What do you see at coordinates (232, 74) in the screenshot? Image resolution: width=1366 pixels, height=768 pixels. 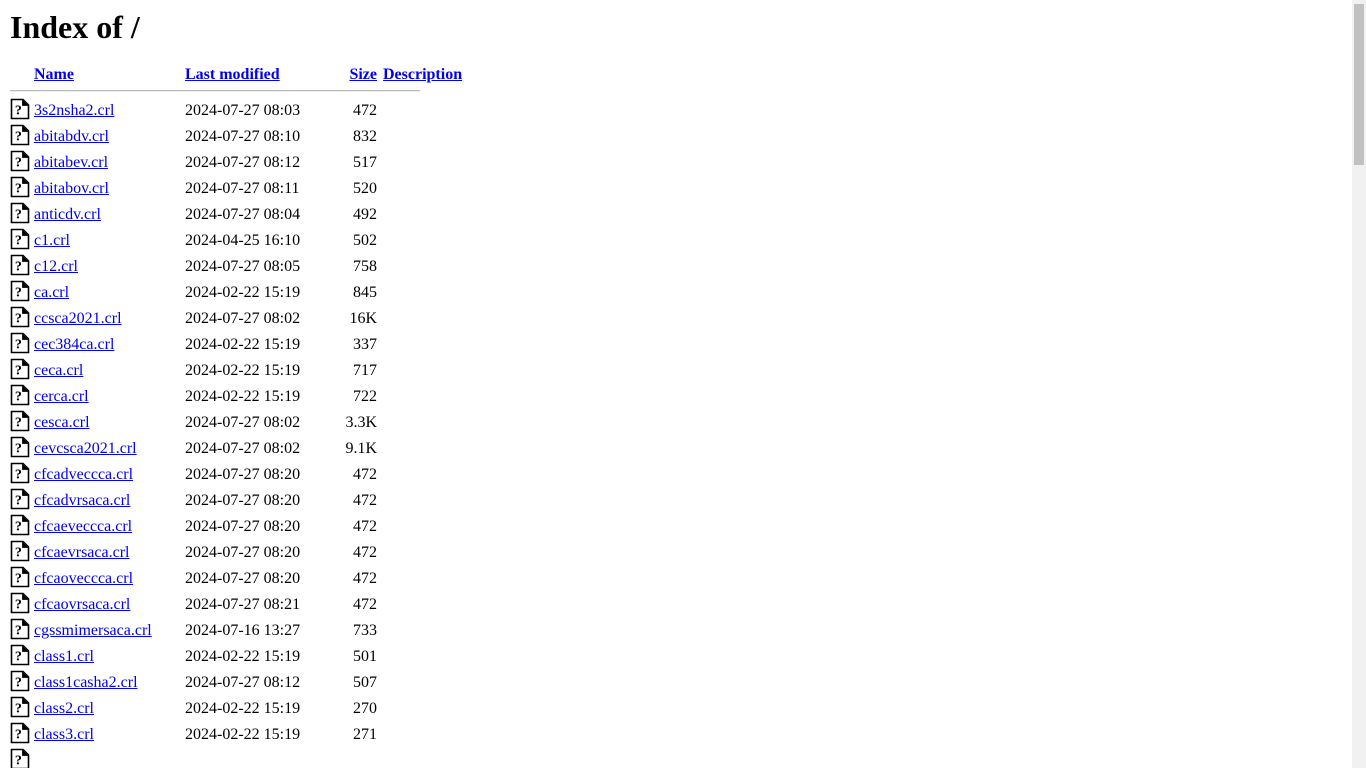 I see `sort-by-last-modified-link: Last modified` at bounding box center [232, 74].